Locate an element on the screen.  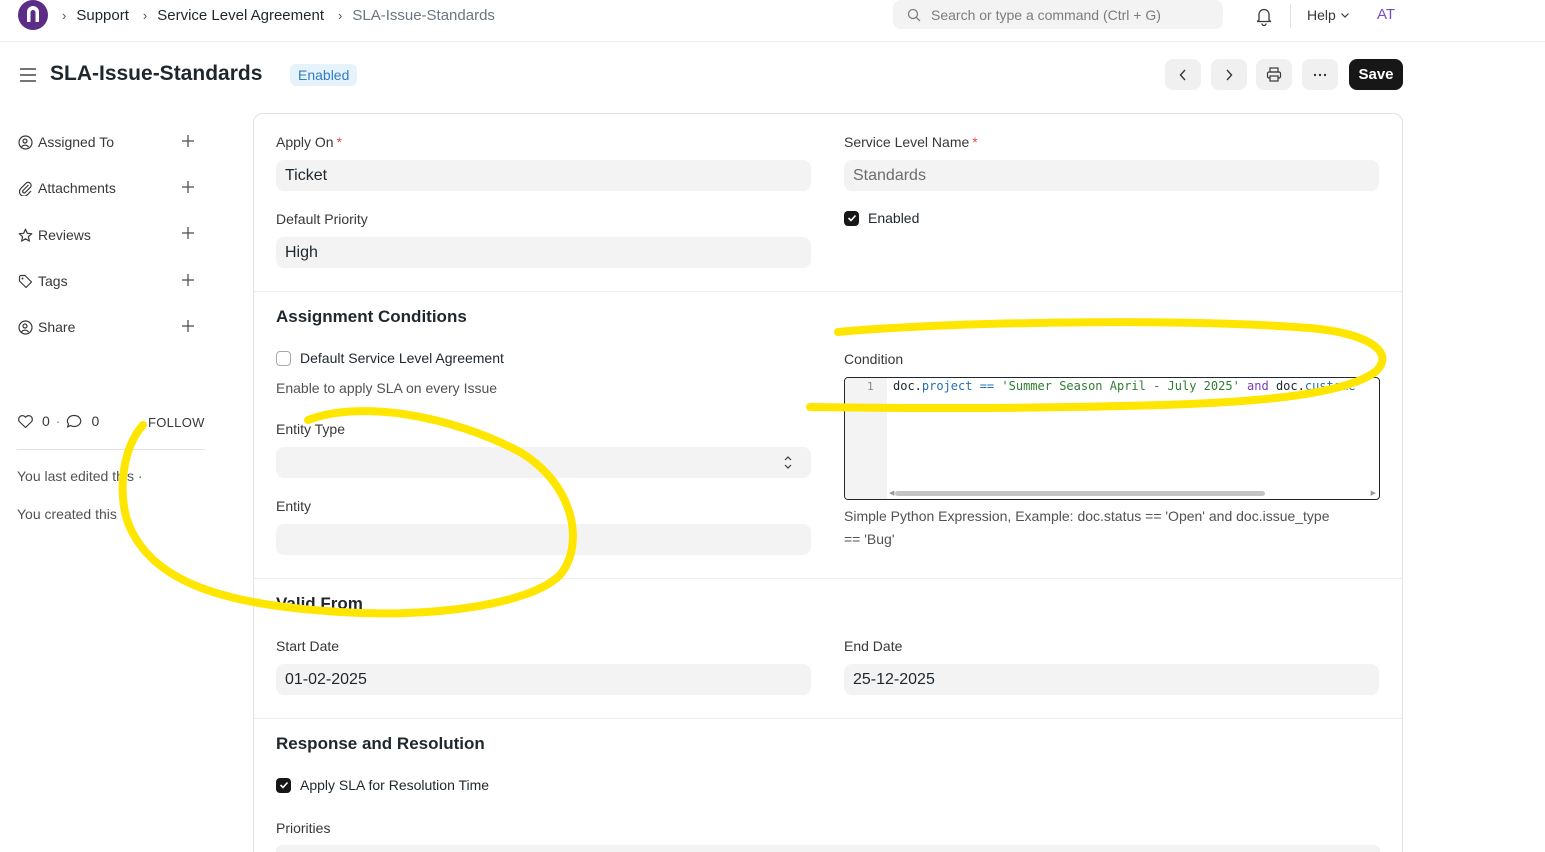
default-priority-field: High is located at coordinates (543, 252).